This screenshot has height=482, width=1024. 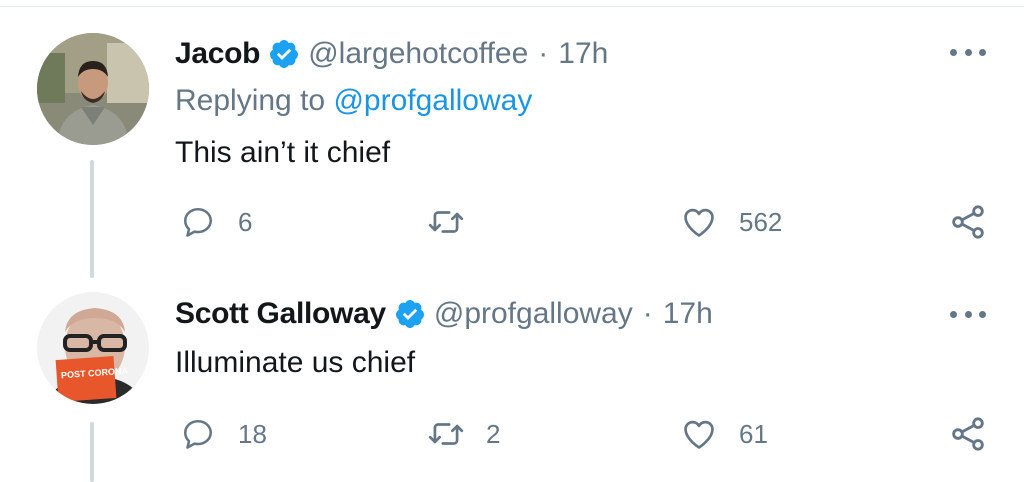 I want to click on tweet-header: Jacob @largehotcoffee · 17h, so click(x=391, y=54).